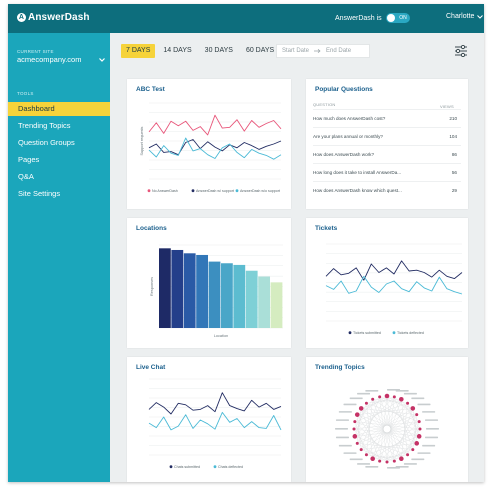 The image size is (492, 492). Describe the element at coordinates (138, 51) in the screenshot. I see `range-7-days: 7 DAYS` at that location.